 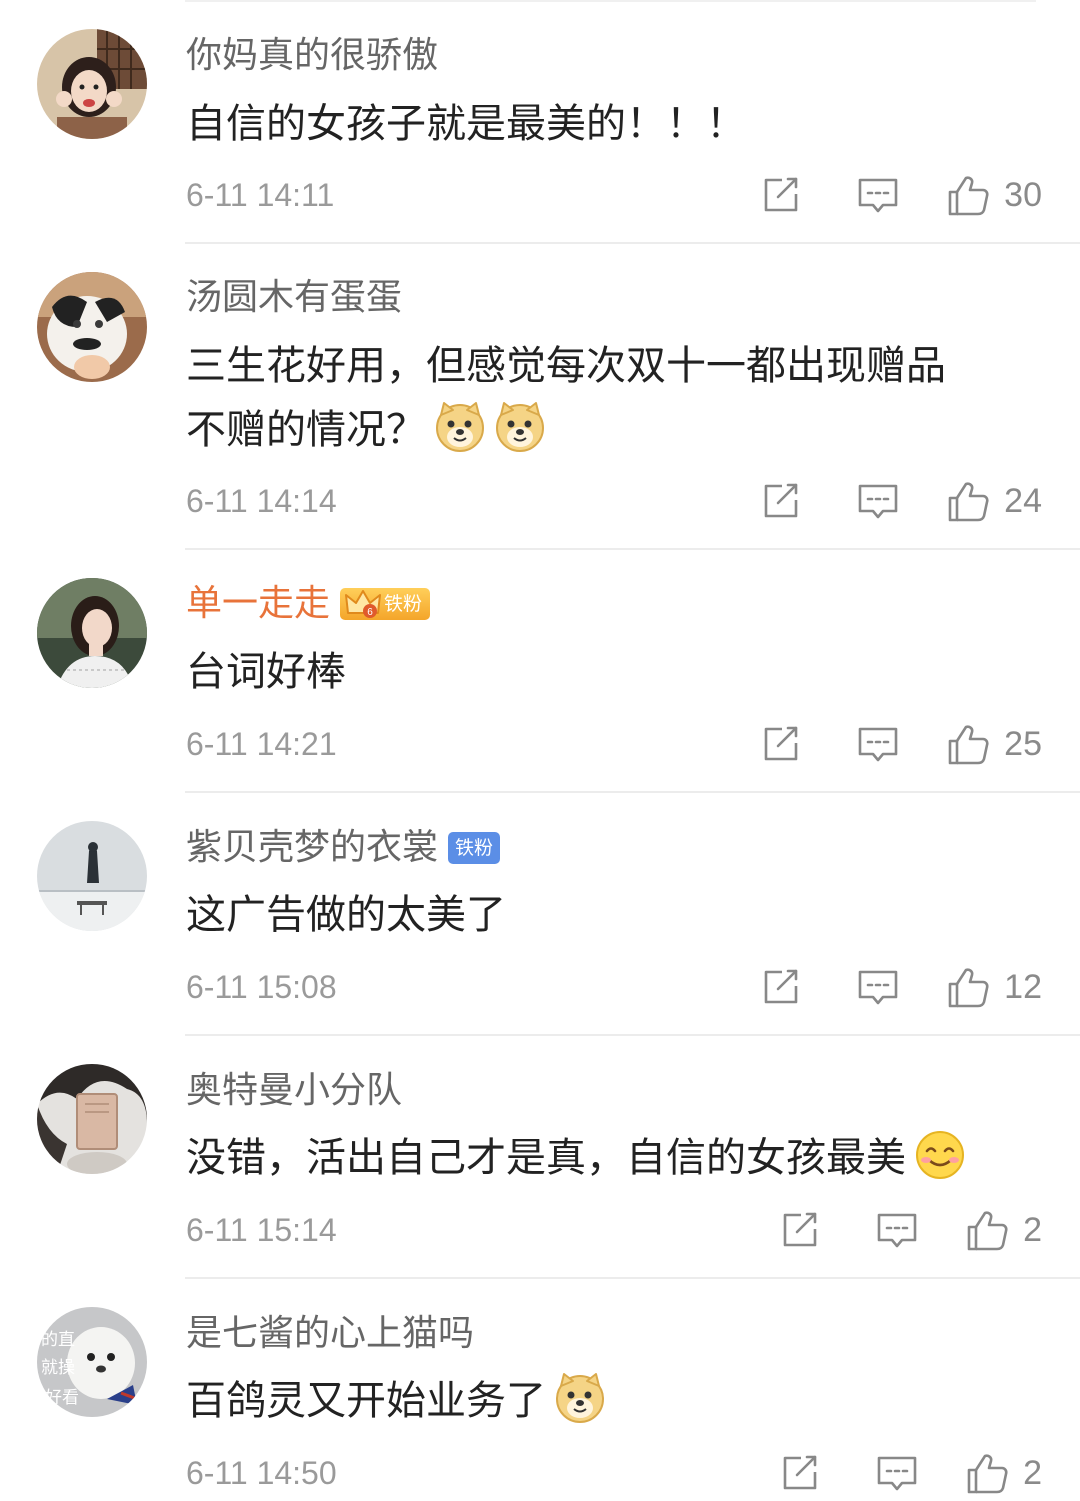 I want to click on like-count: 24, so click(x=1023, y=500).